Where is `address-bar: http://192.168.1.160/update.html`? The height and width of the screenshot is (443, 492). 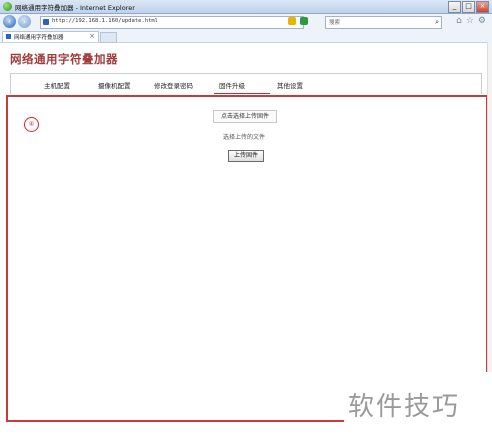
address-bar: http://192.168.1.160/update.html is located at coordinates (172, 22).